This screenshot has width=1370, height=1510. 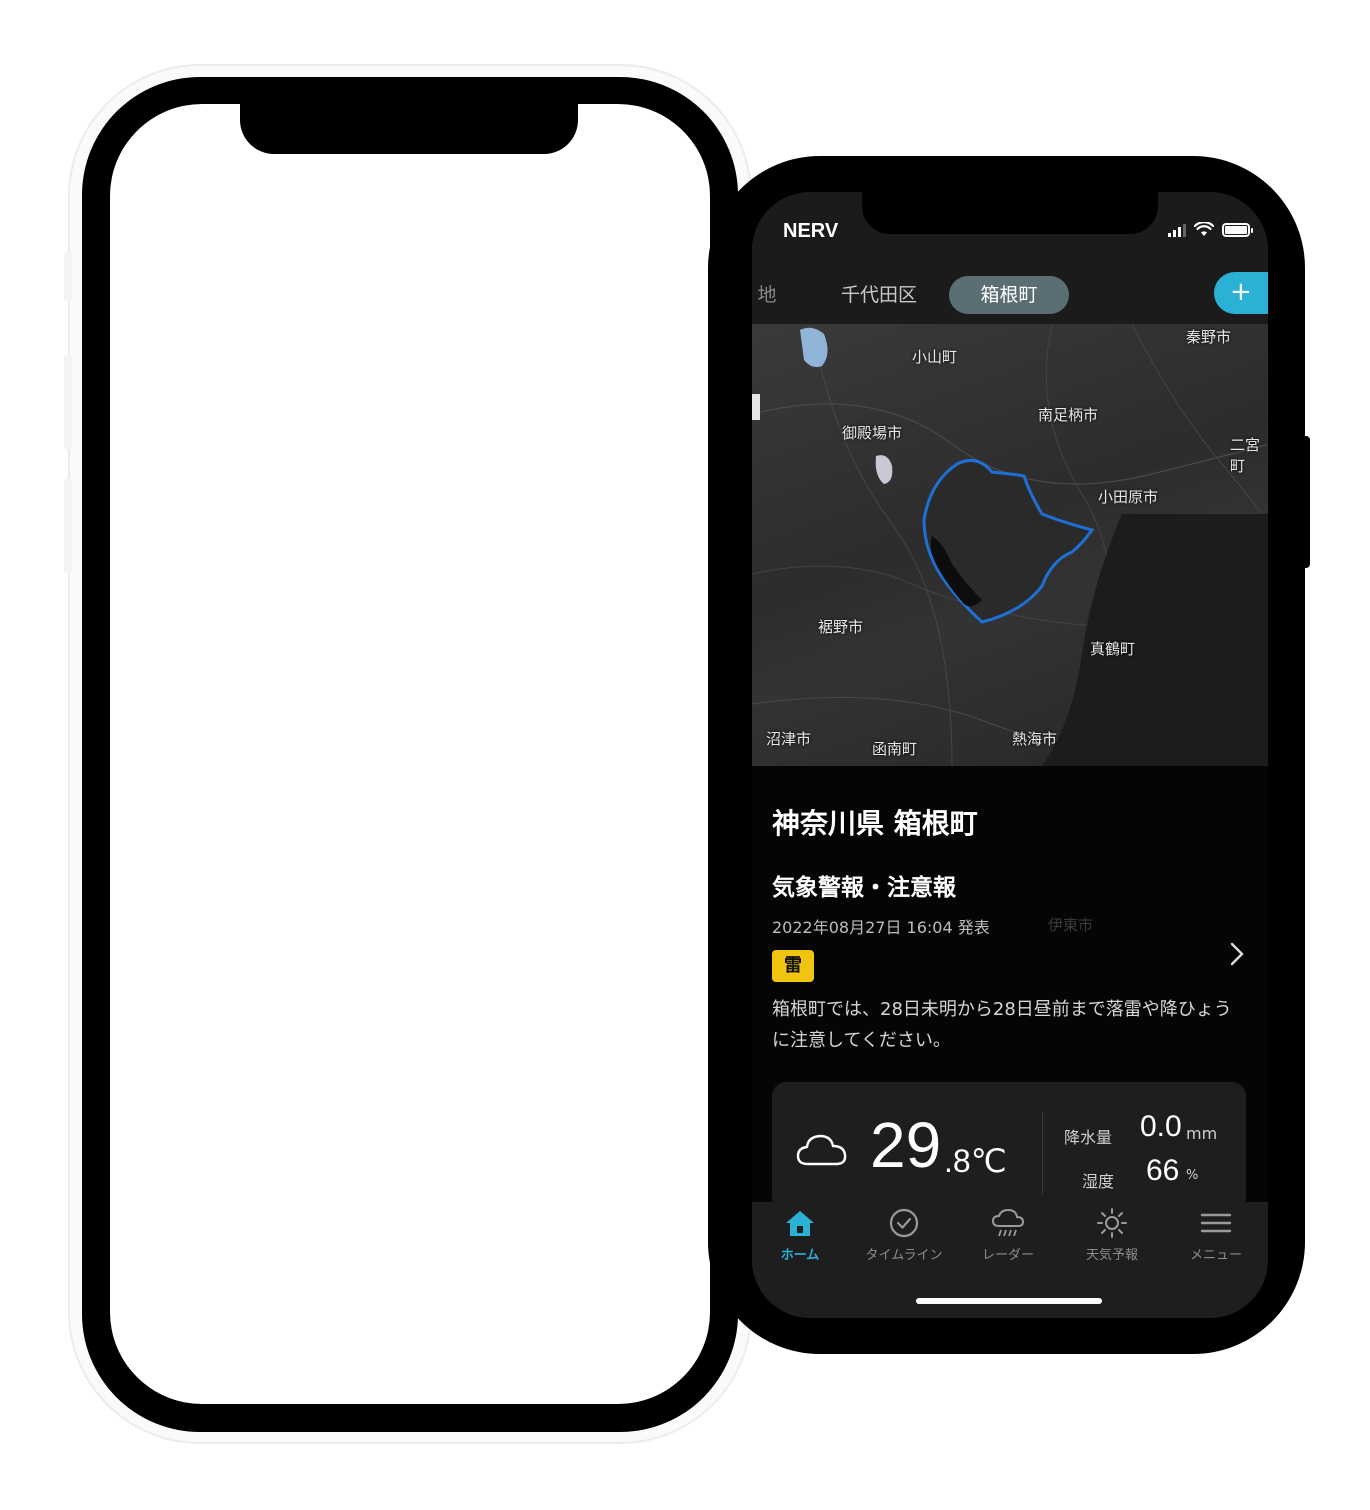 I want to click on bottom-nav: ホーム タイムライン レーダー 天気予報 メニュー, so click(x=1010, y=1260).